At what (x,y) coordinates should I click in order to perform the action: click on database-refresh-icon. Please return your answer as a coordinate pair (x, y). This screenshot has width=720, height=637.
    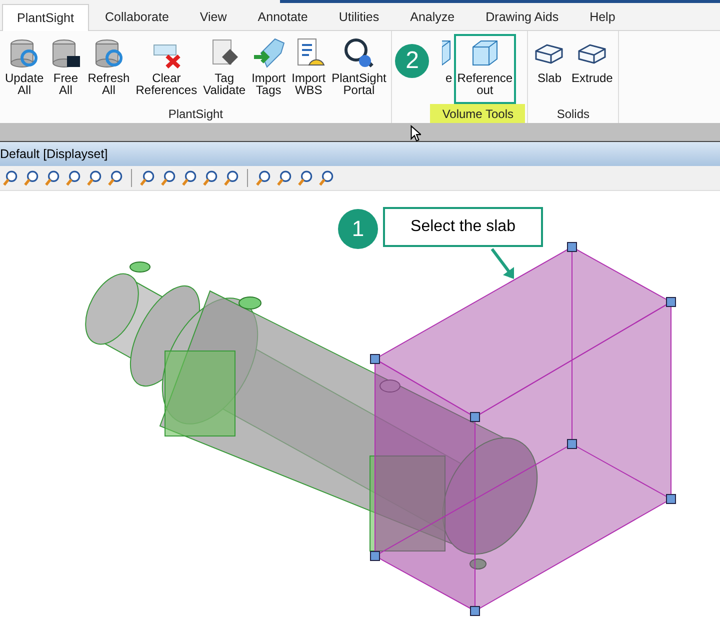
    Looking at the image, I should click on (108, 53).